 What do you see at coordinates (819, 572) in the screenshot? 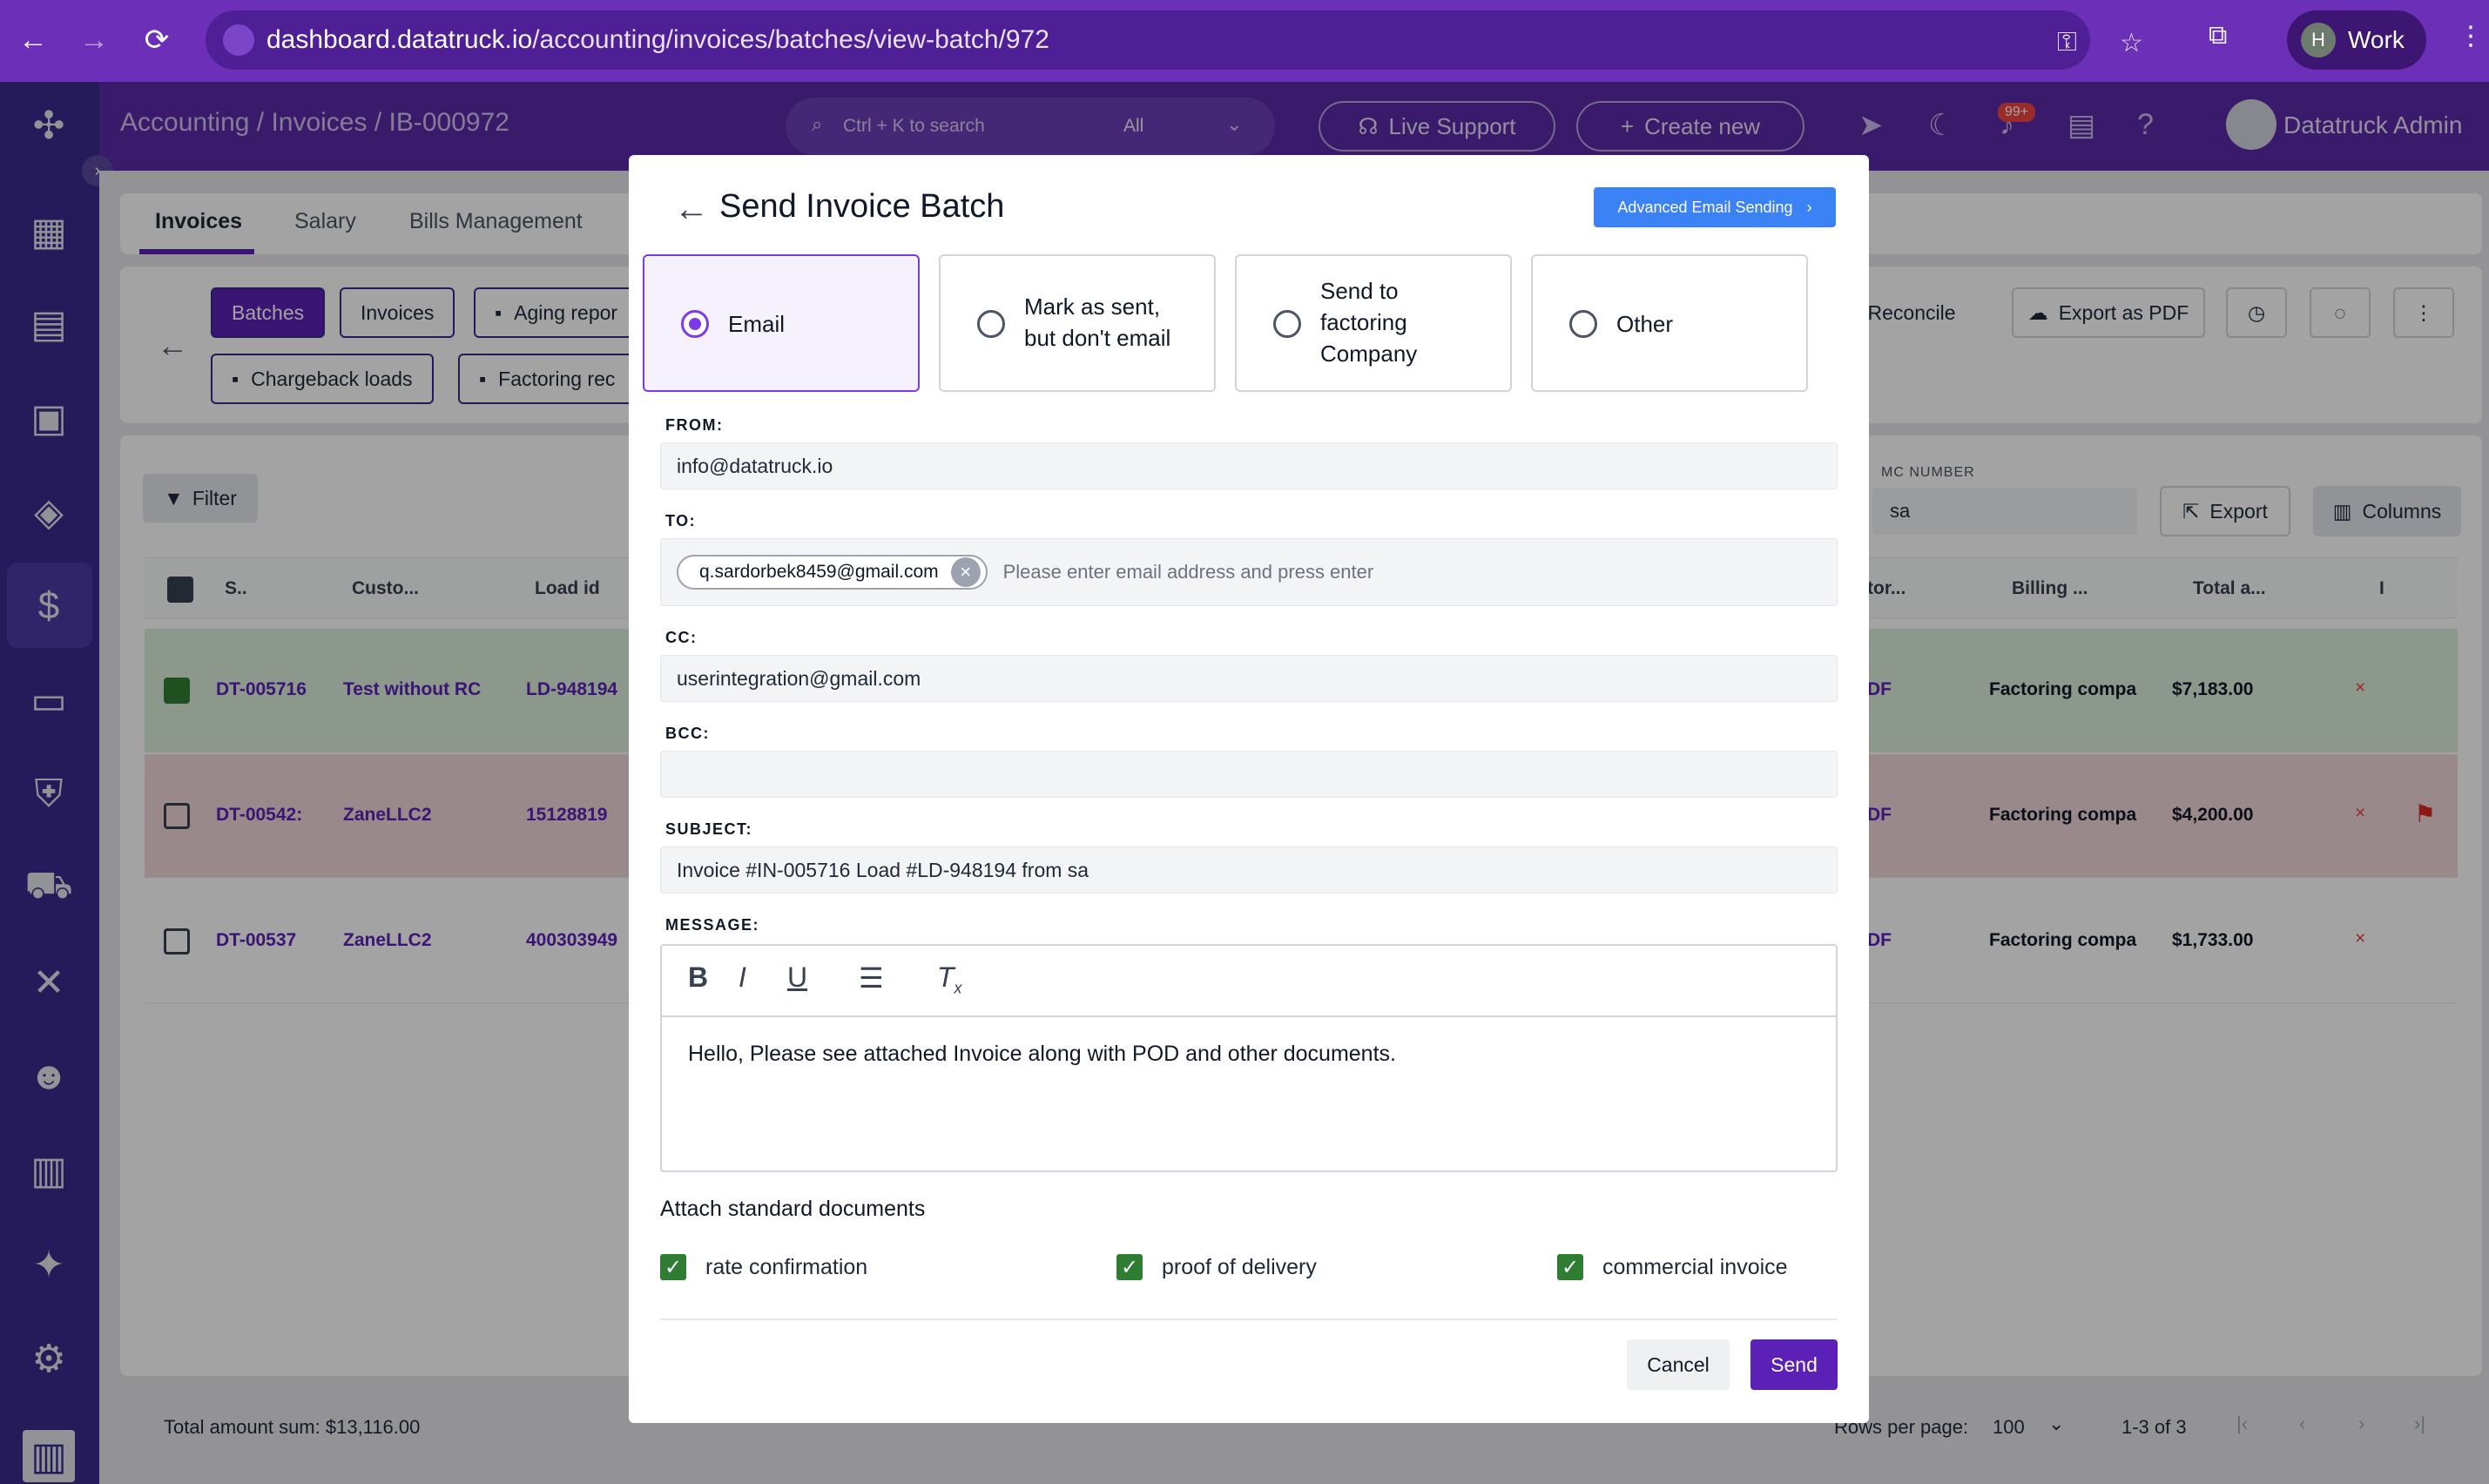
I see `recipient-email: q.sardorbek8459@gmail.com` at bounding box center [819, 572].